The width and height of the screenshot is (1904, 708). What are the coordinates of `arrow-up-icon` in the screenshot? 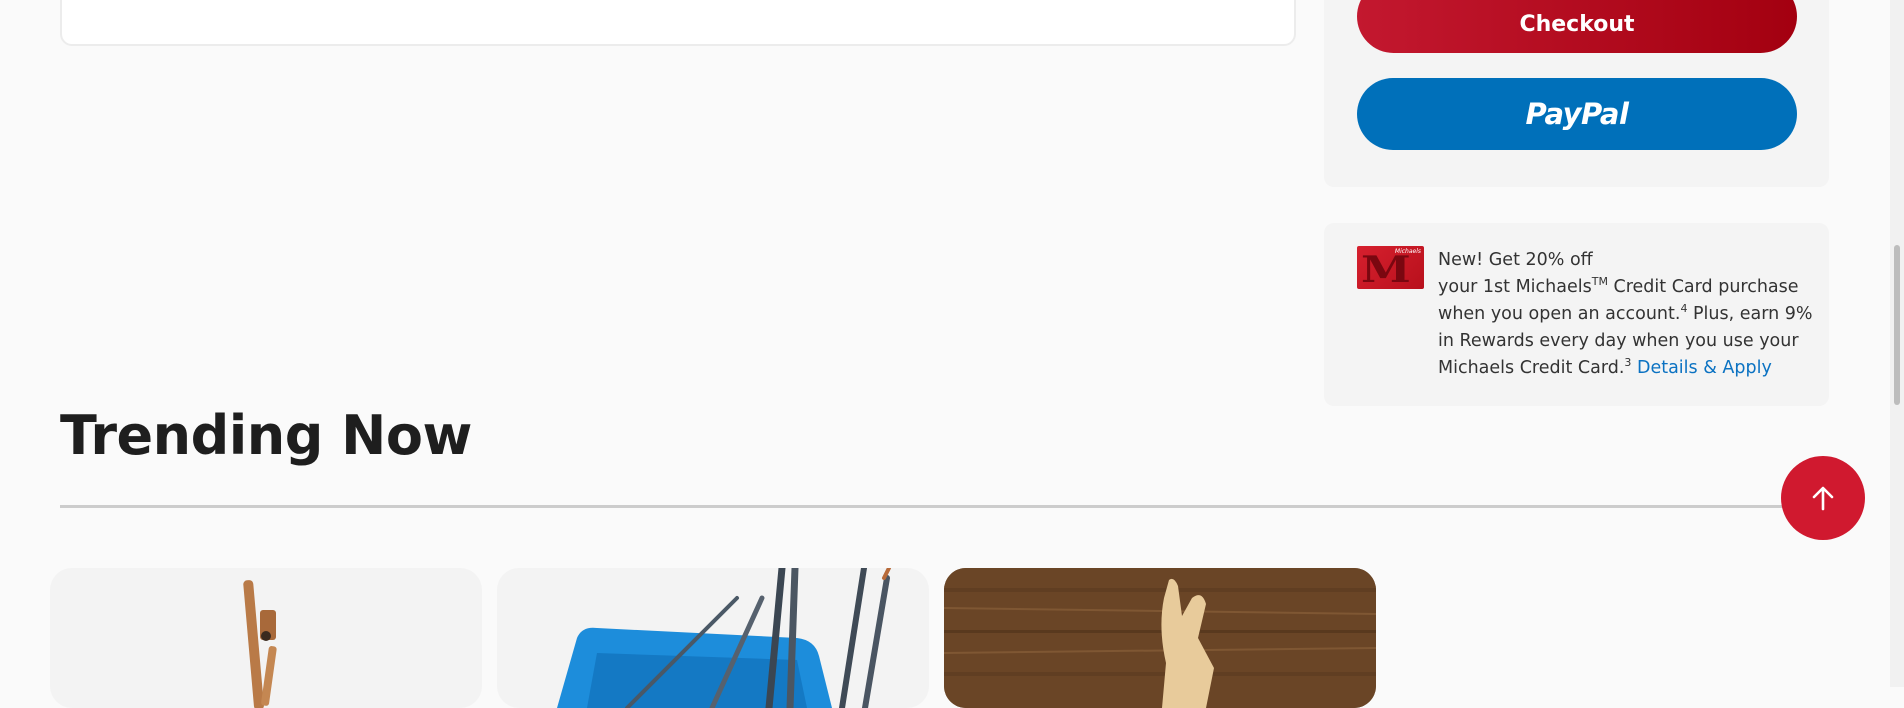 It's located at (1823, 498).